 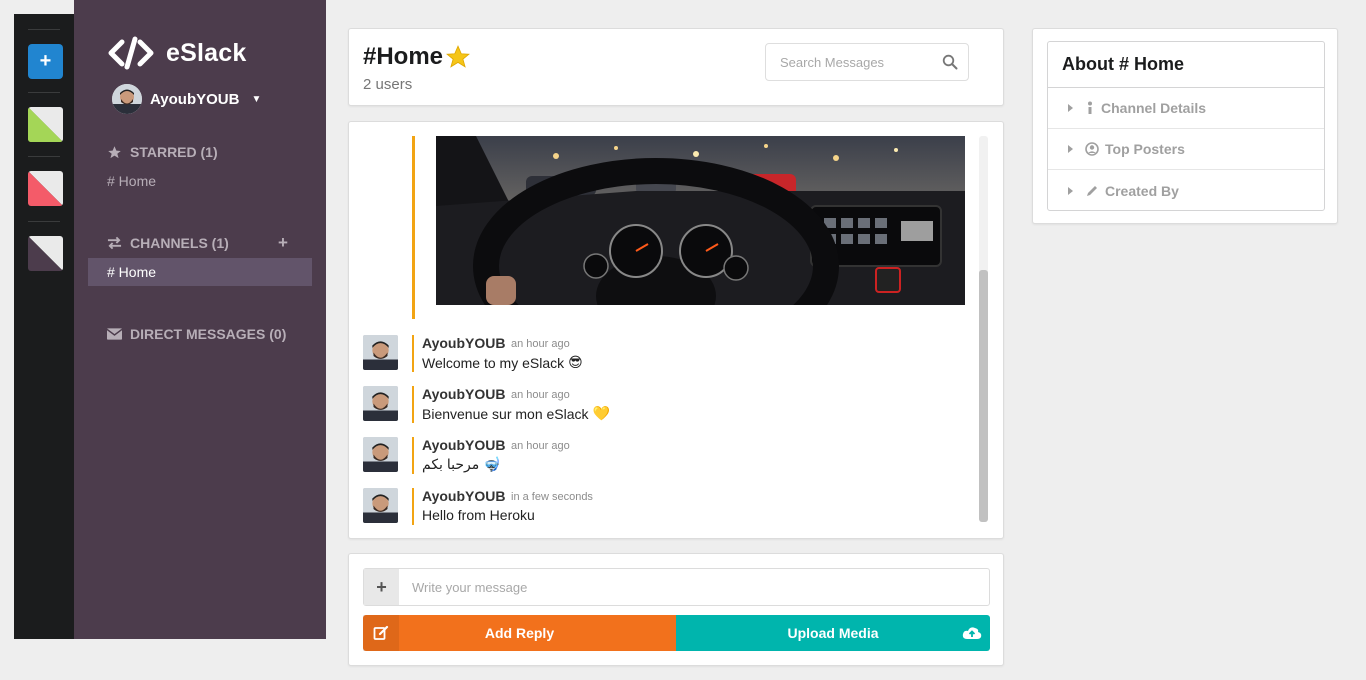 I want to click on car-dashboard-image, so click(x=700, y=220).